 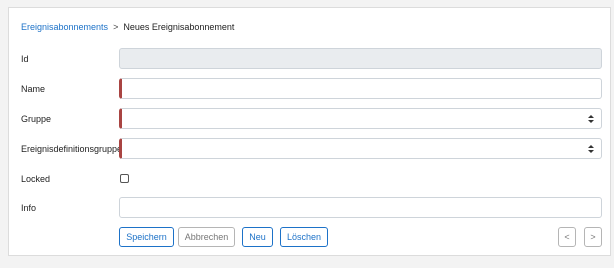 I want to click on id-field, so click(x=360, y=58).